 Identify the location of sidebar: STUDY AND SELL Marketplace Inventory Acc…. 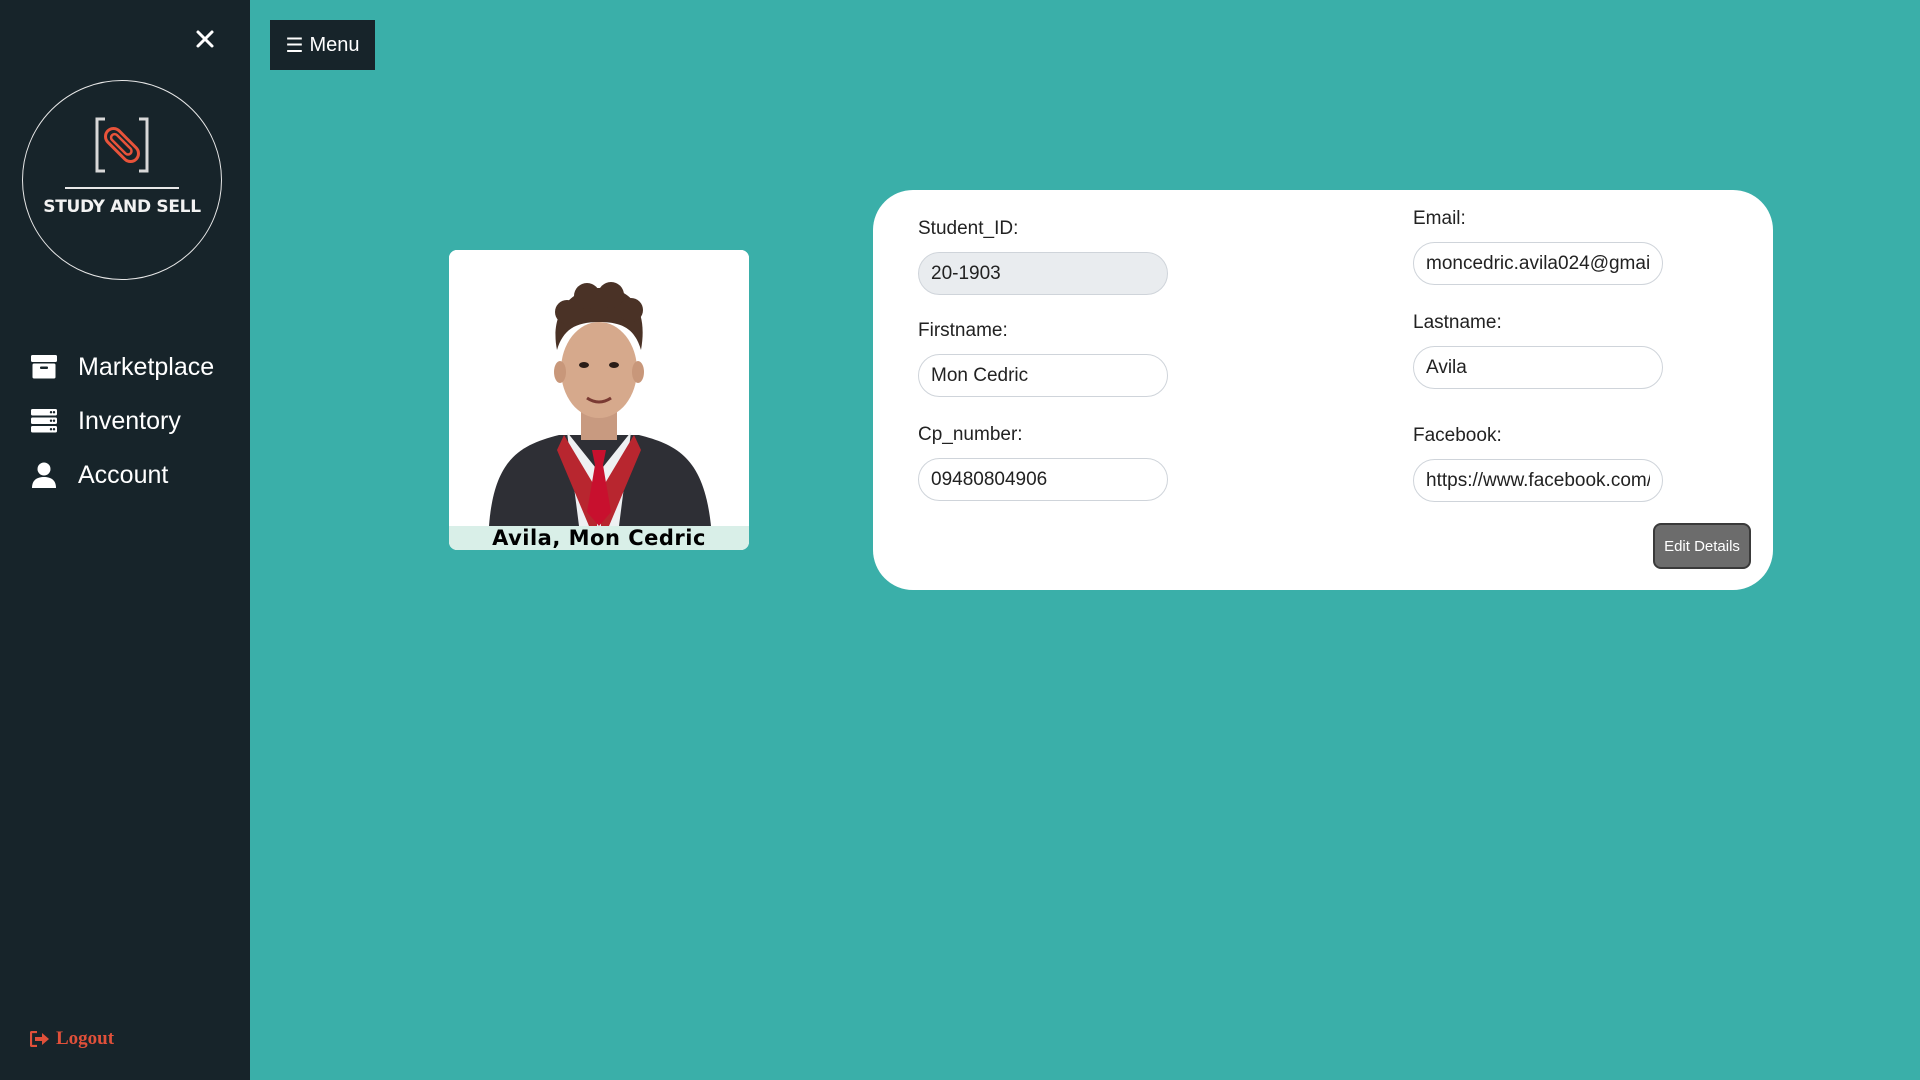
(125, 540).